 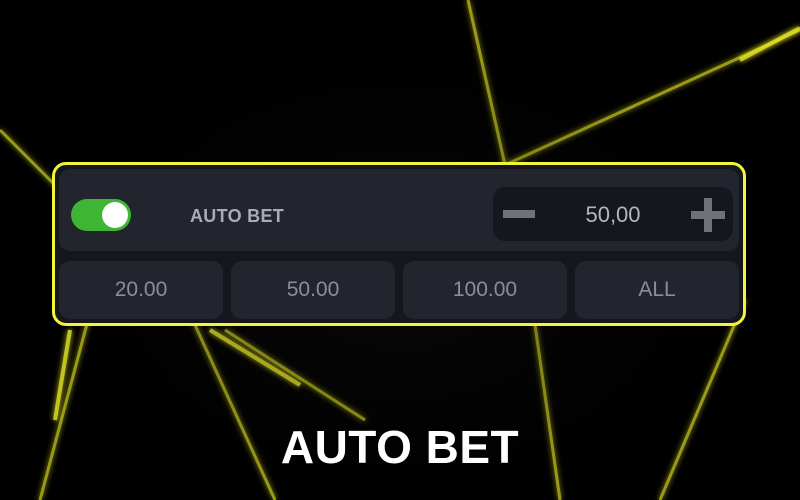 What do you see at coordinates (400, 447) in the screenshot?
I see `caption-title: AUTO BET` at bounding box center [400, 447].